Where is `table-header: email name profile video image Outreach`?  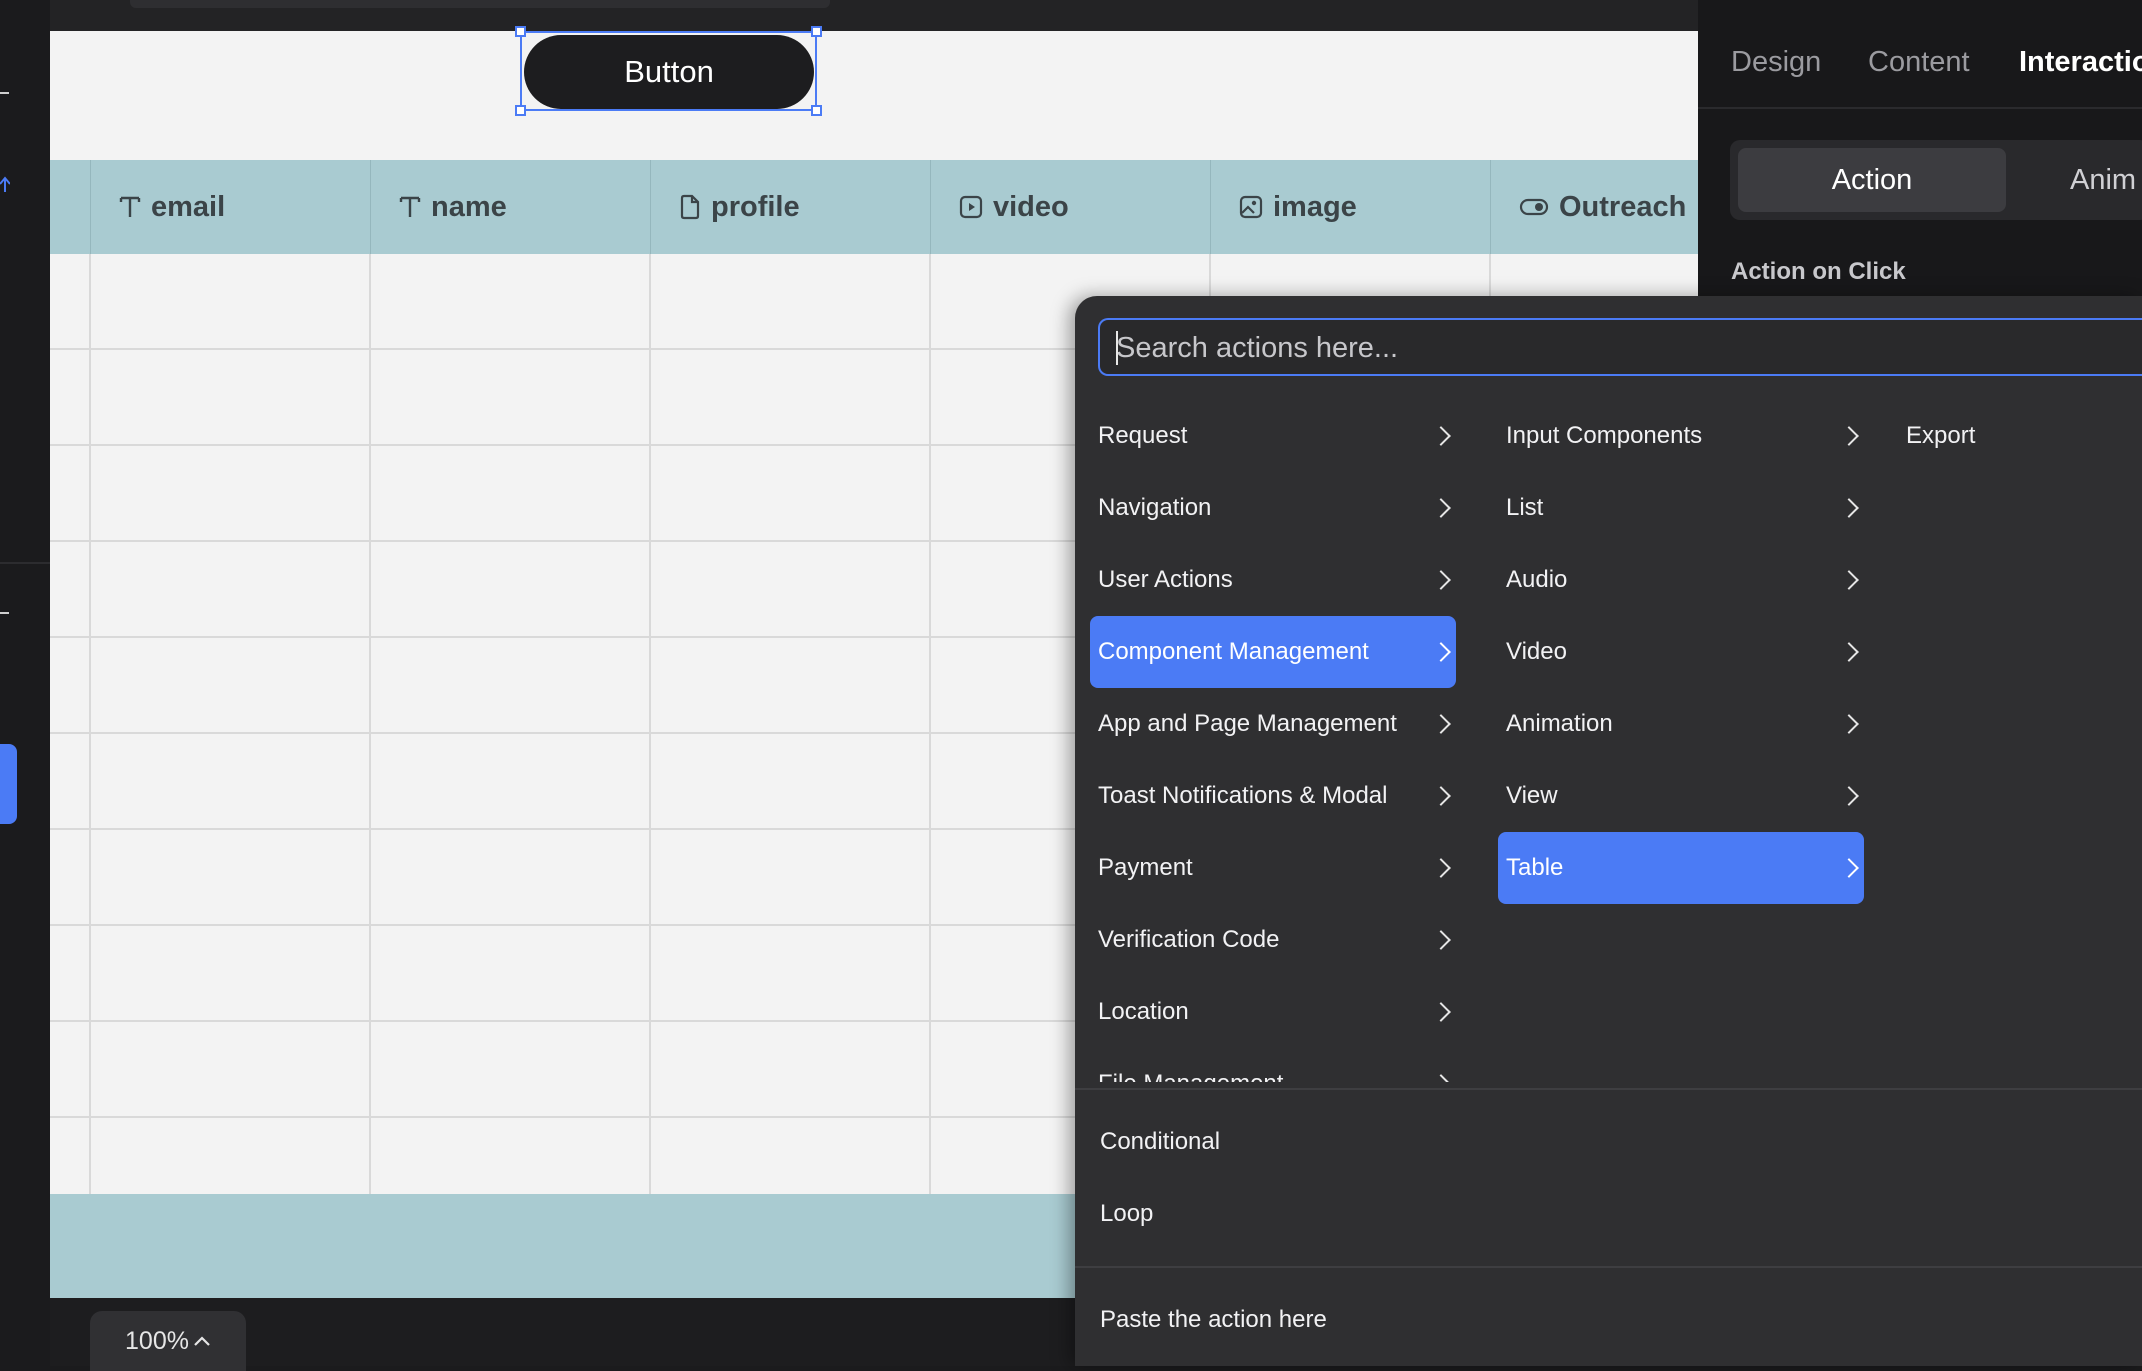 table-header: email name profile video image Outreach is located at coordinates (874, 207).